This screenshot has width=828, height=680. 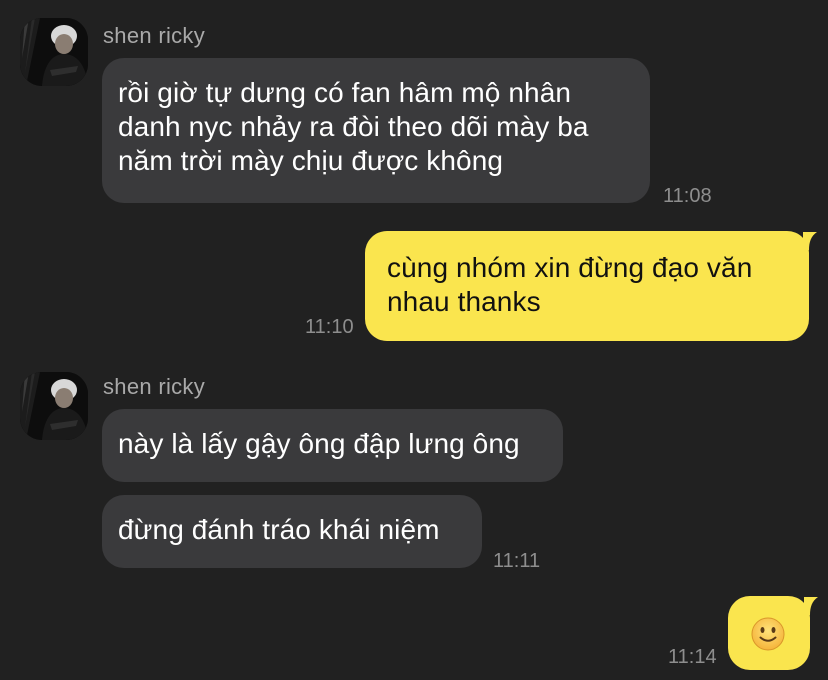 I want to click on outgoing-message-bubble, so click(x=769, y=633).